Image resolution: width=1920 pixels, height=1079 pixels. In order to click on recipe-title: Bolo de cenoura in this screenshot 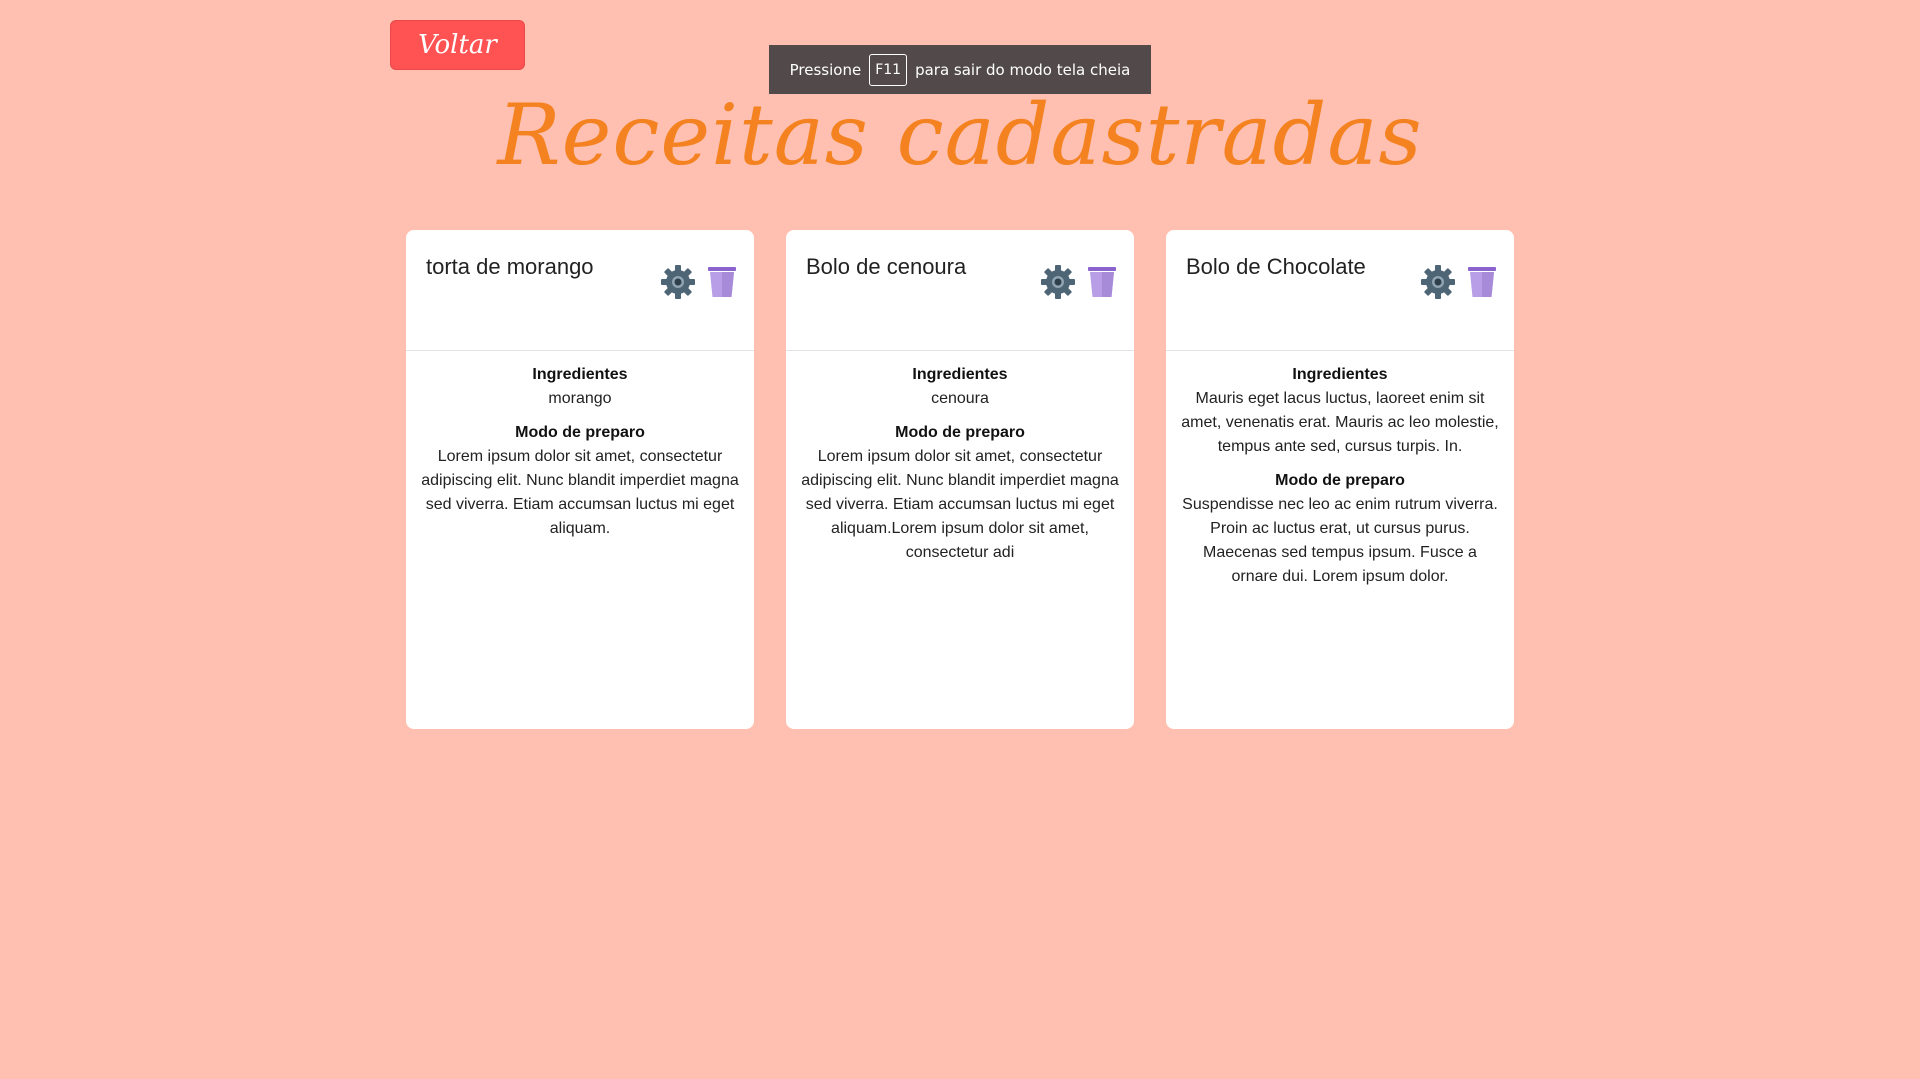, I will do `click(886, 266)`.